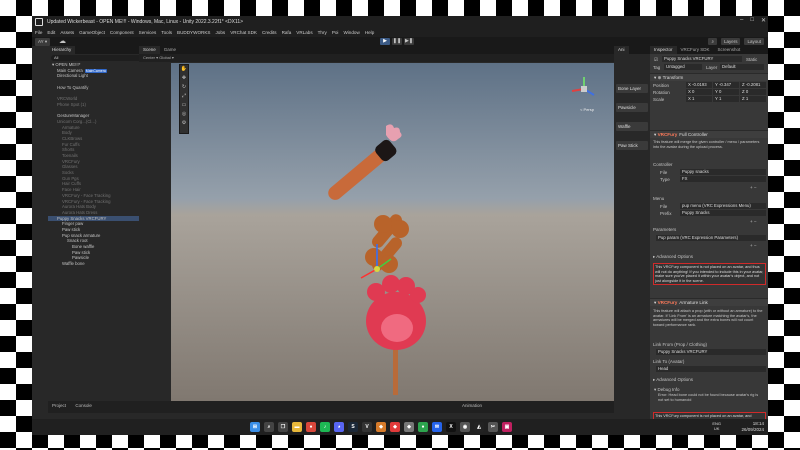  I want to click on object-name-field: Puppy Snacks VRCFURY, so click(702, 59).